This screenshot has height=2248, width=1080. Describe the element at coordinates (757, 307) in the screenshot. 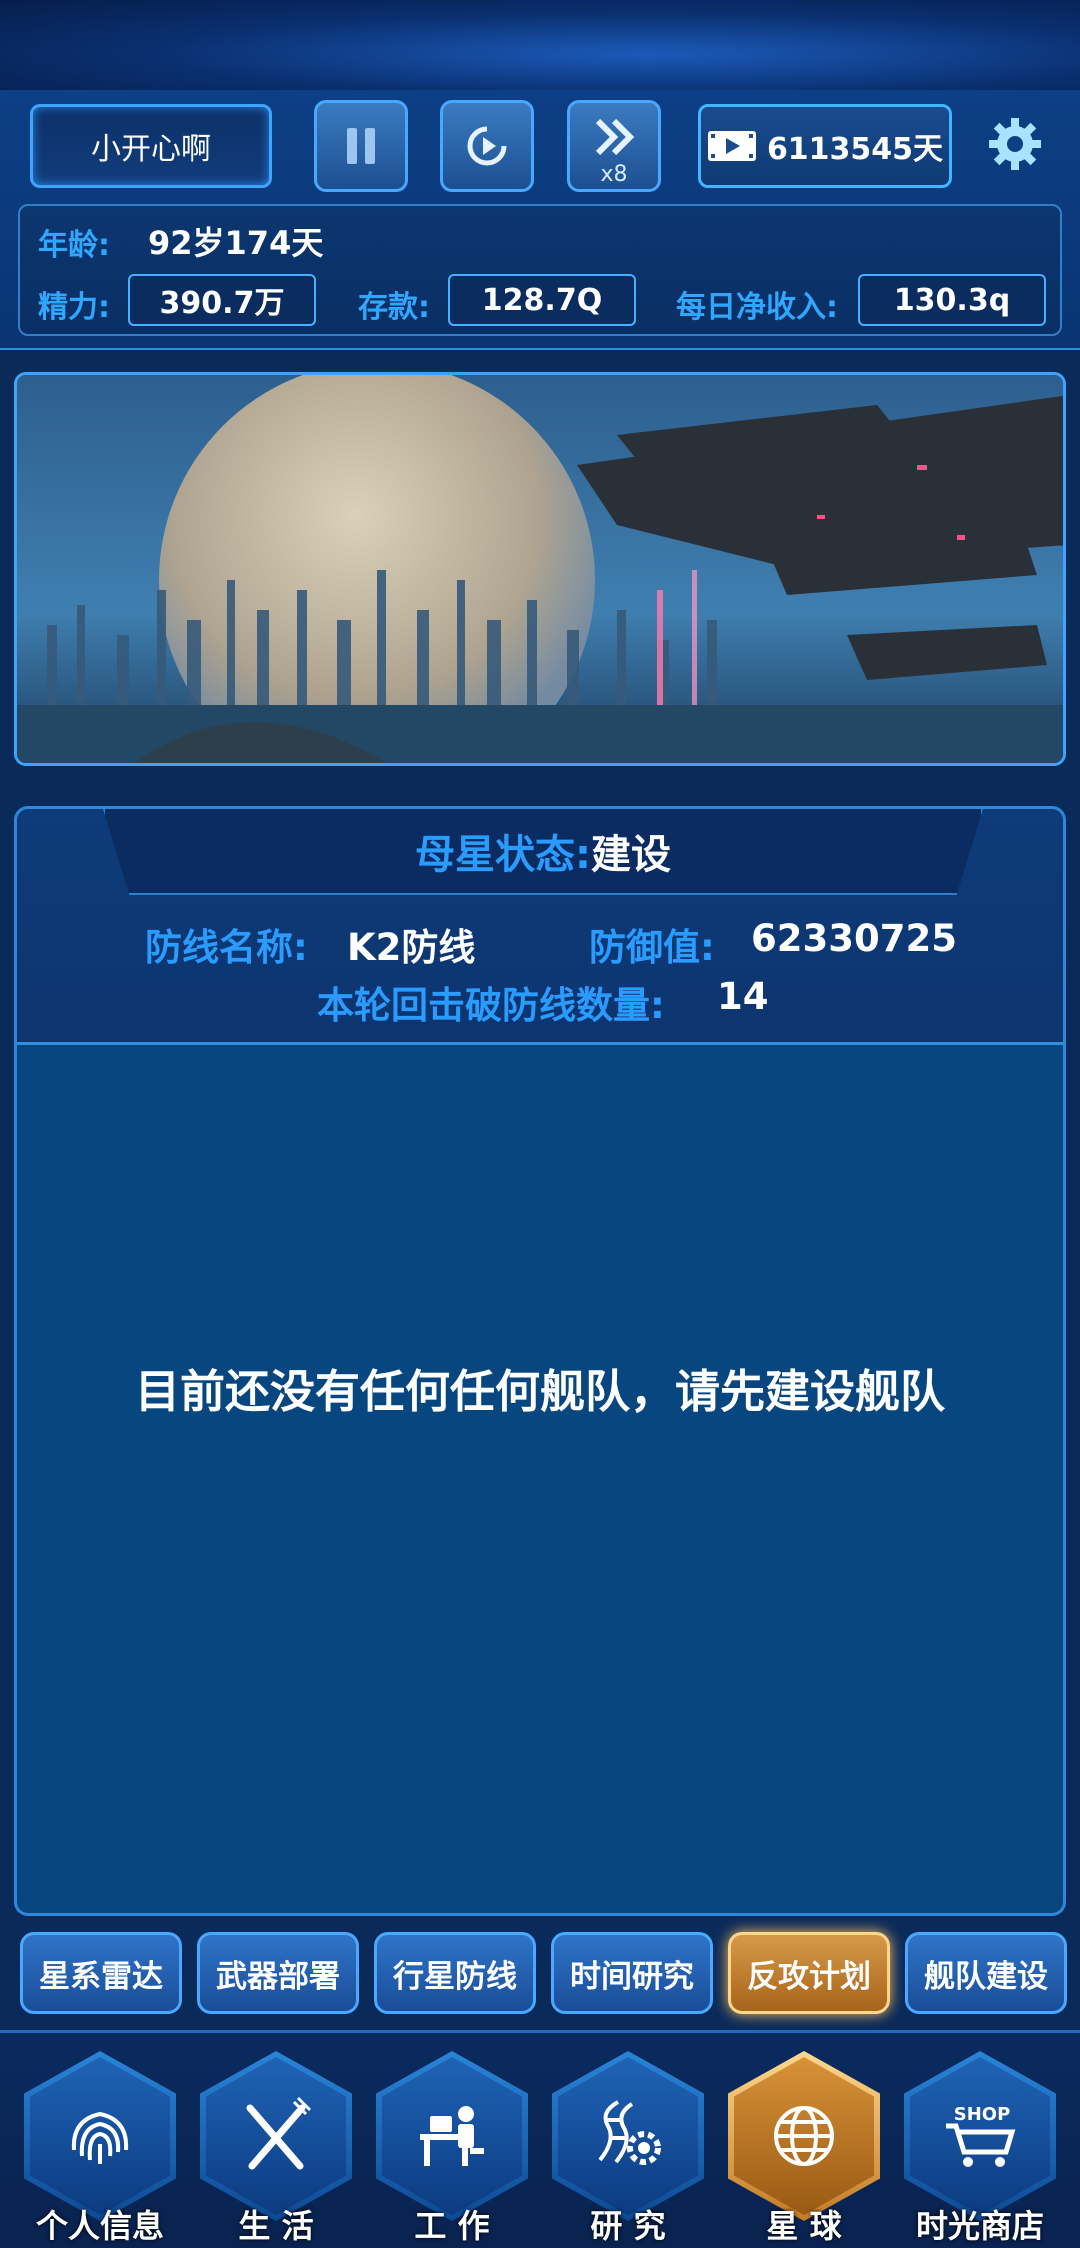

I see `income-label: 每日净收入:` at that location.